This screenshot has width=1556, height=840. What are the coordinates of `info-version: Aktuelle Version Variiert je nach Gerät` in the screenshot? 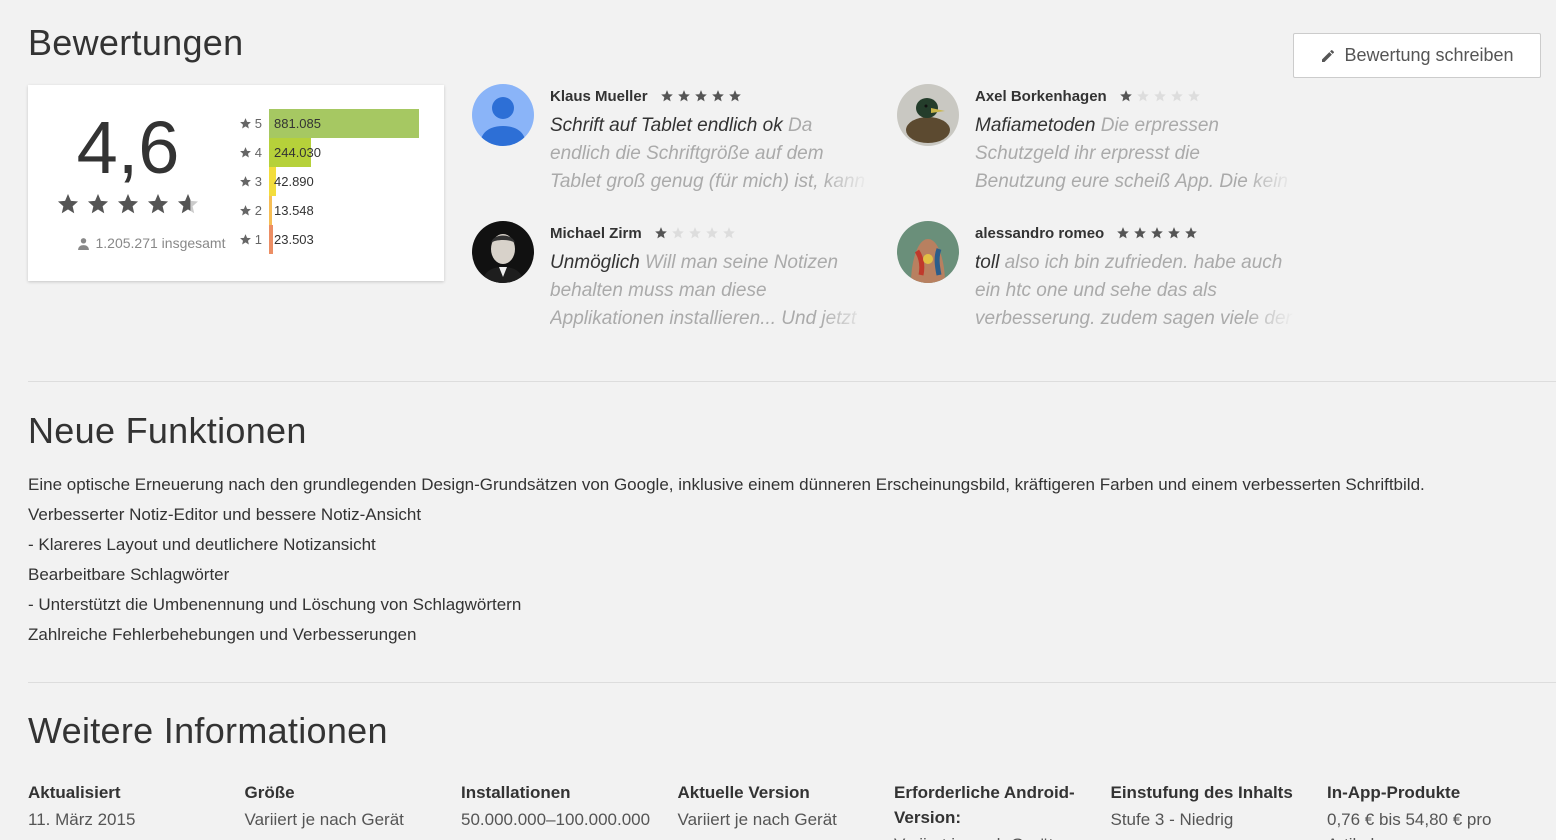 It's located at (786, 810).